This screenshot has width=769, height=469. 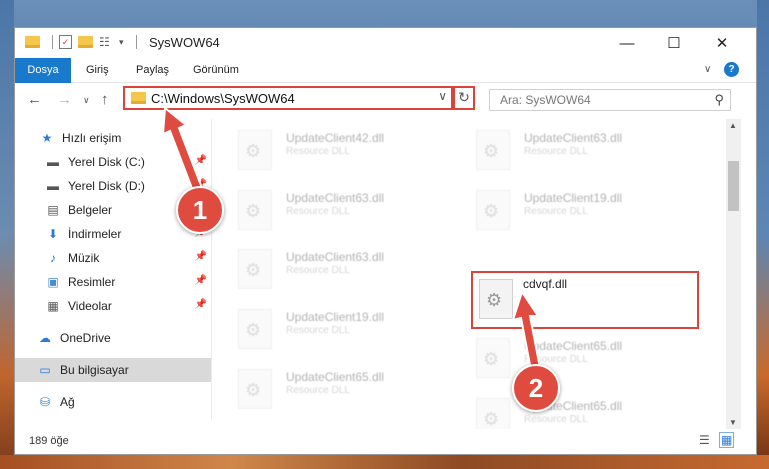 I want to click on step-marker-1: 1, so click(x=200, y=210).